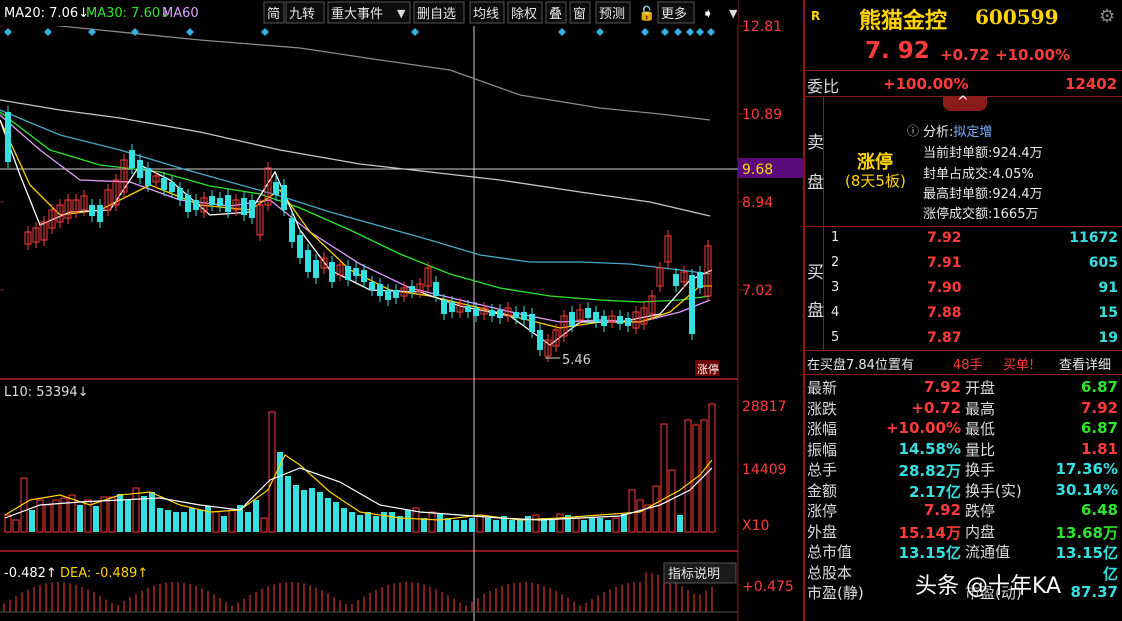  What do you see at coordinates (815, 183) in the screenshot?
I see `sell-label-2: 盘` at bounding box center [815, 183].